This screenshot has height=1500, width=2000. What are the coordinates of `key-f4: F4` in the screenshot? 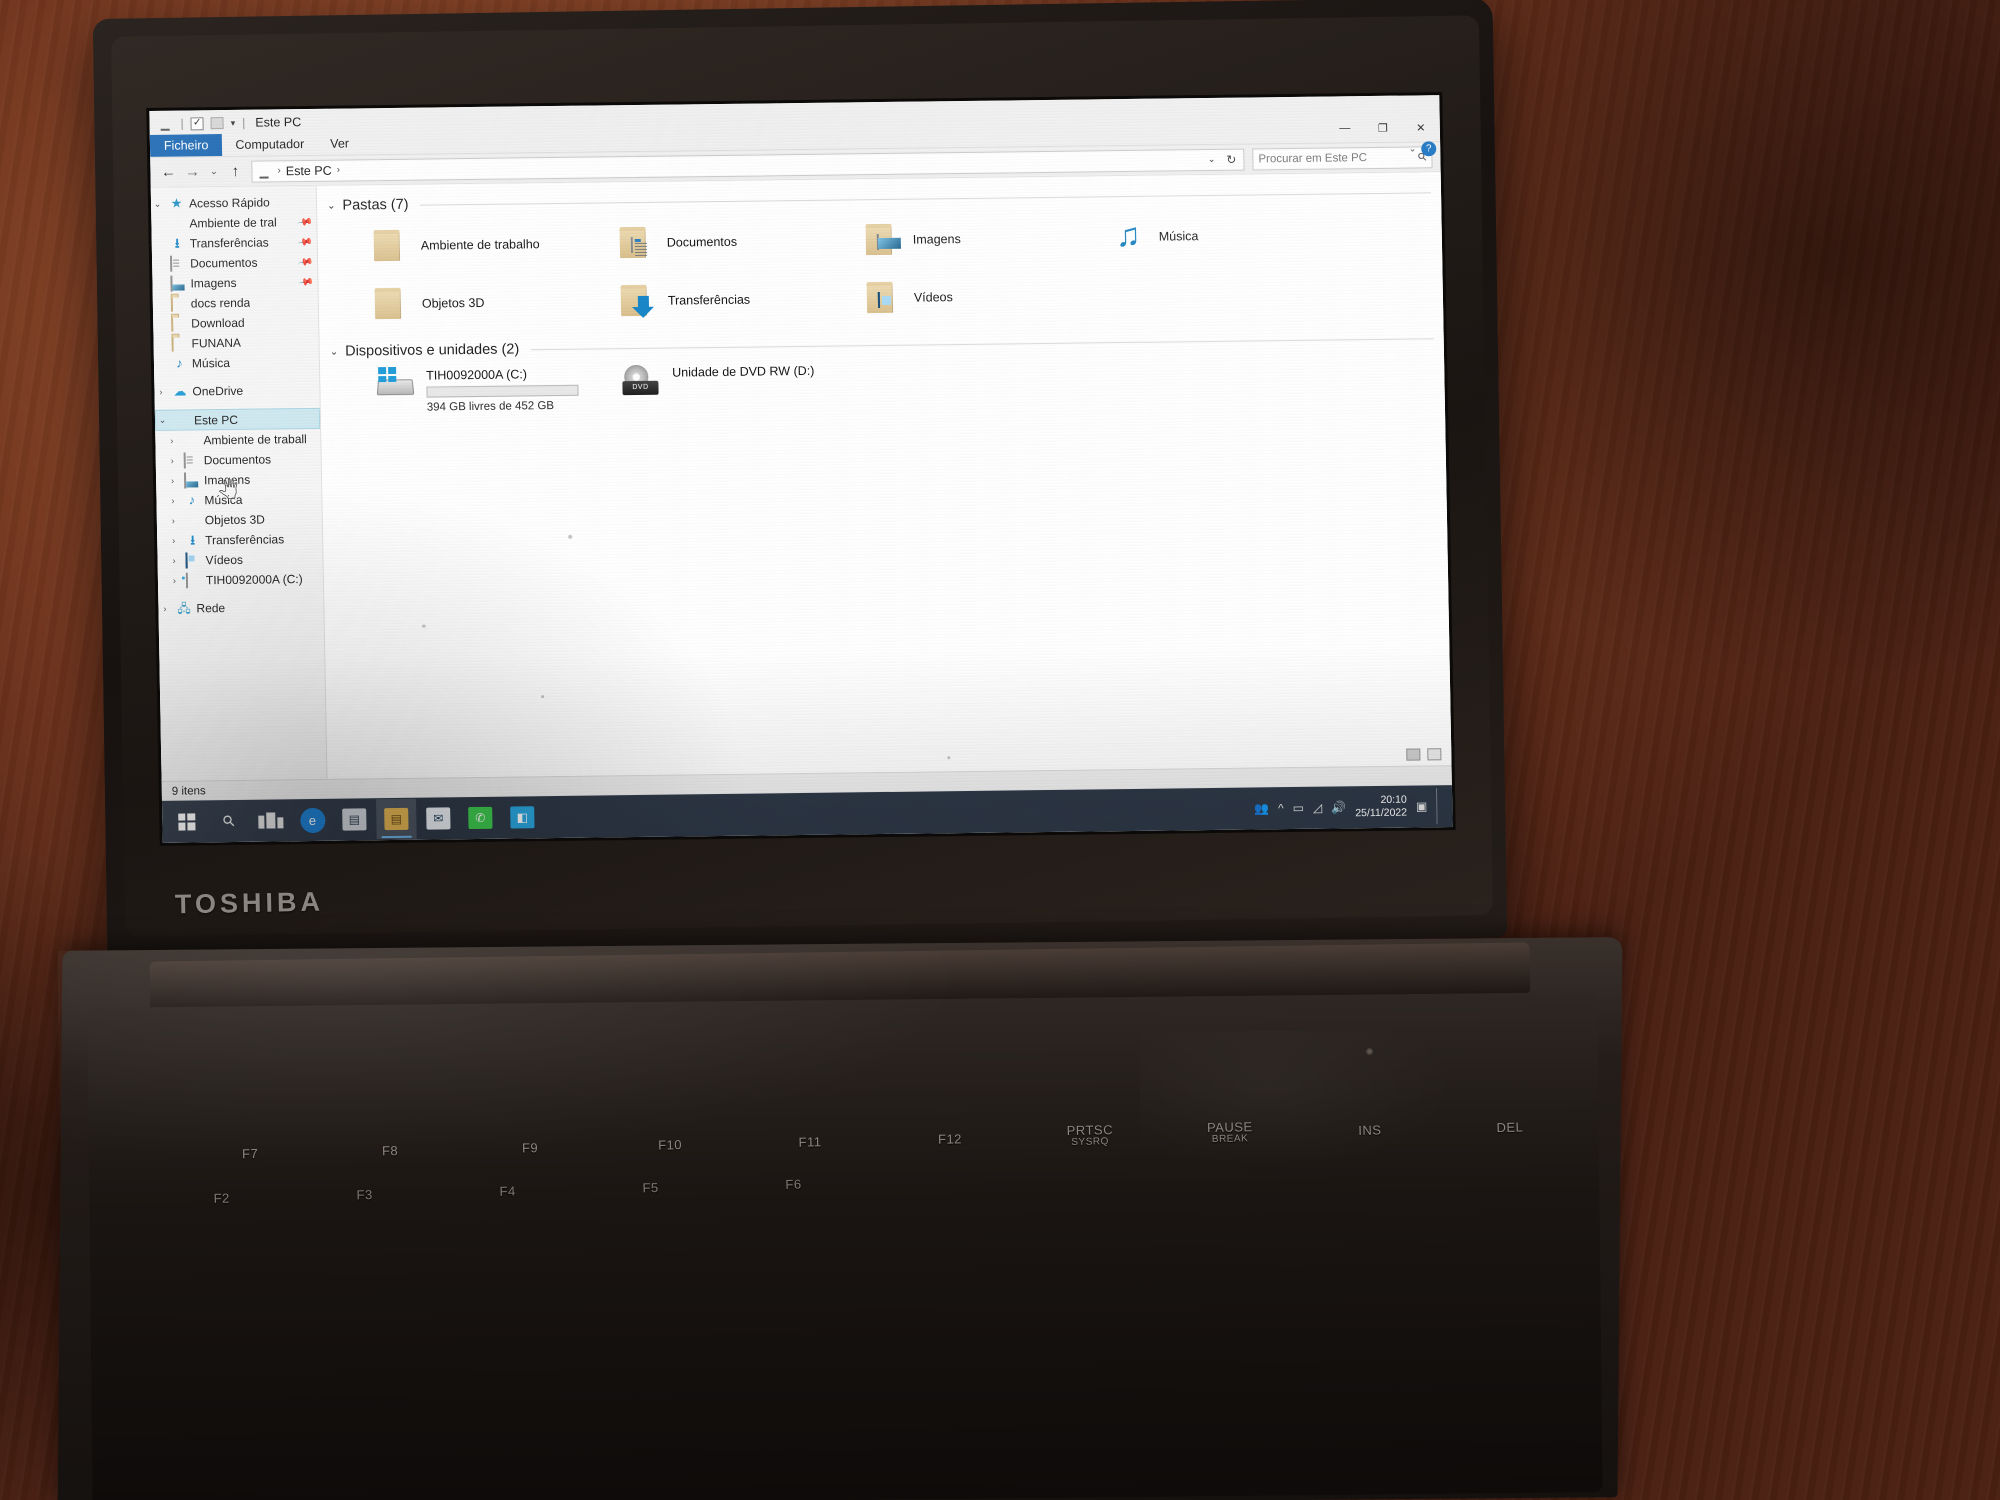 It's located at (507, 1190).